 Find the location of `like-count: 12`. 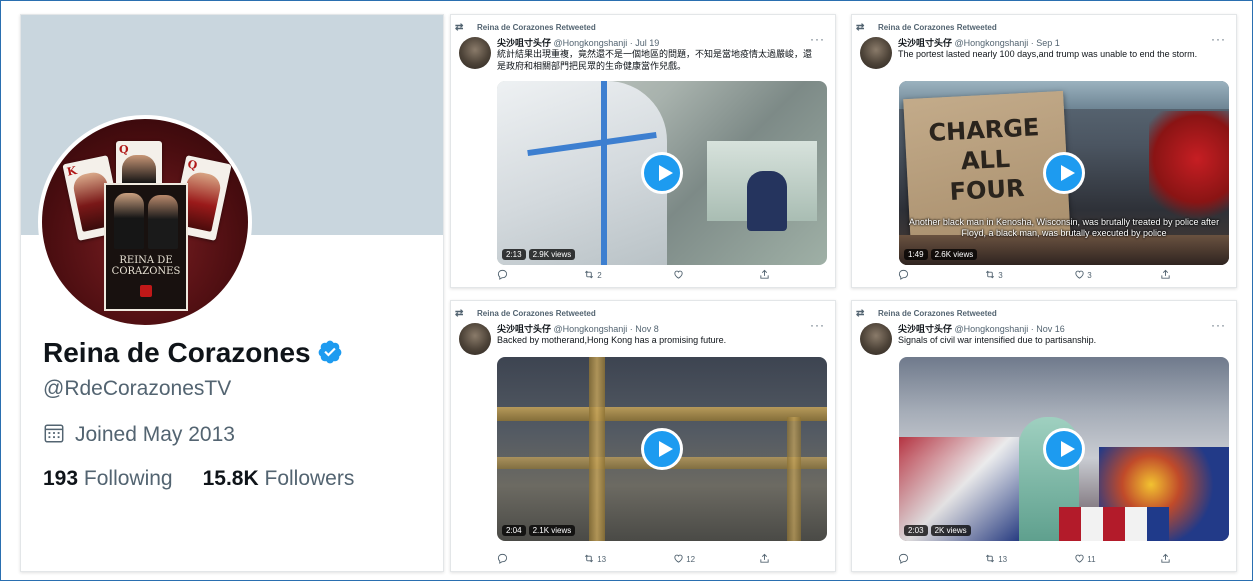

like-count: 12 is located at coordinates (691, 559).